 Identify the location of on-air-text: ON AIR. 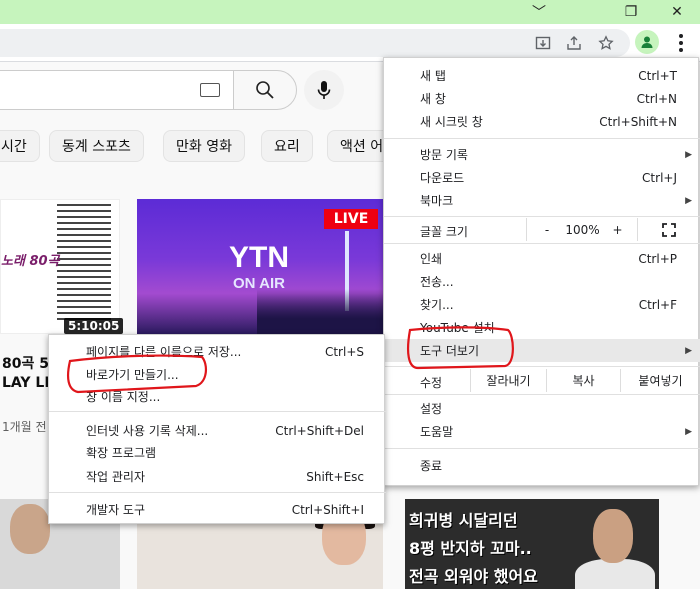
(259, 283).